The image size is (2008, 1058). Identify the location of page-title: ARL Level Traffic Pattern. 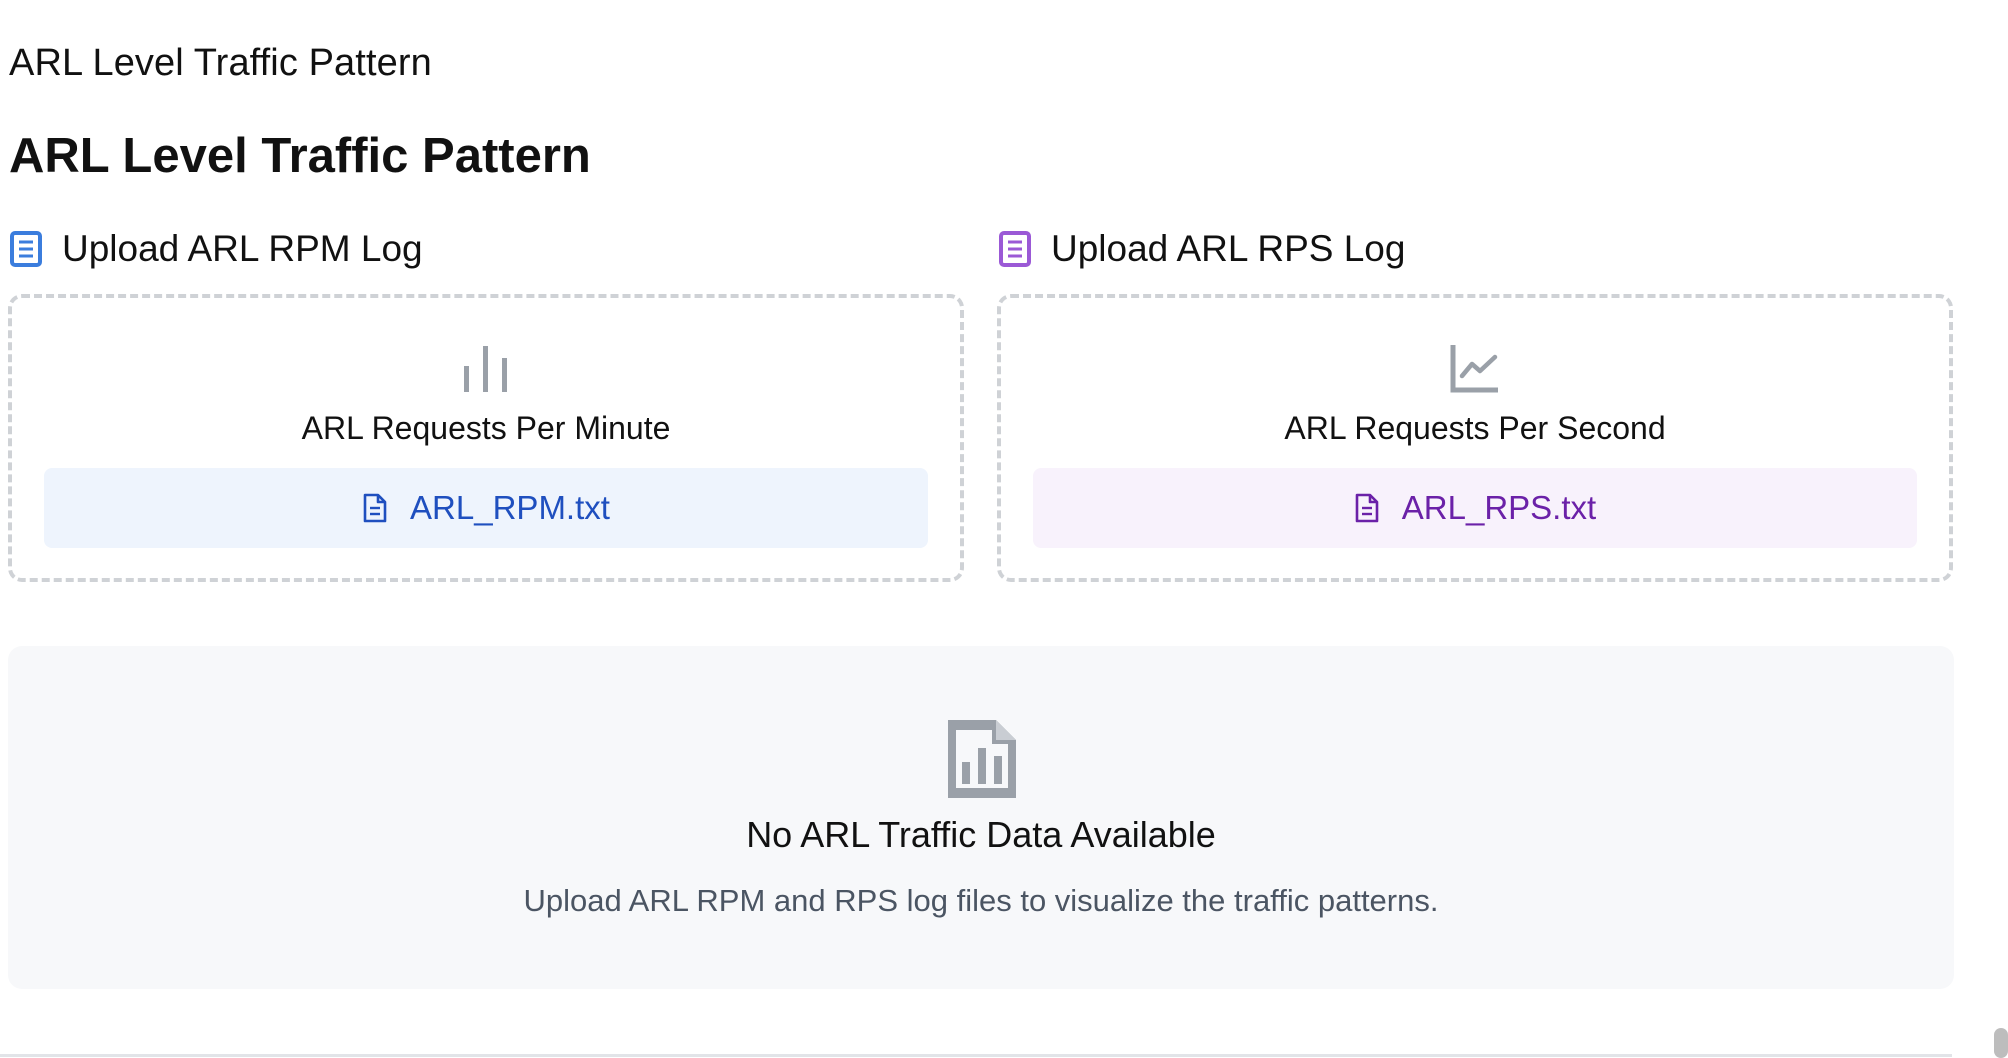
(300, 156).